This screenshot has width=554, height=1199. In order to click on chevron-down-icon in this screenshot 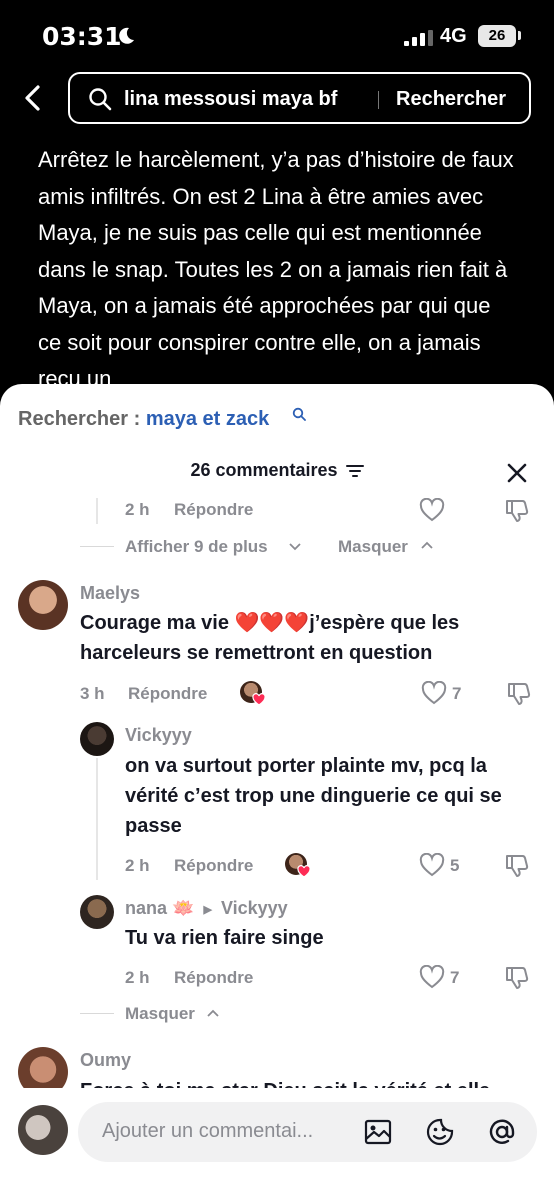, I will do `click(295, 547)`.